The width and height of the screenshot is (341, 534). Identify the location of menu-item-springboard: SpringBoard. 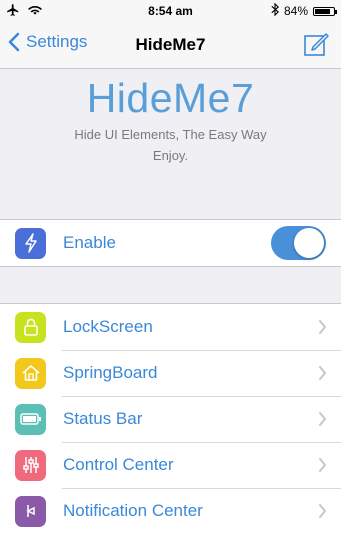
(170, 373).